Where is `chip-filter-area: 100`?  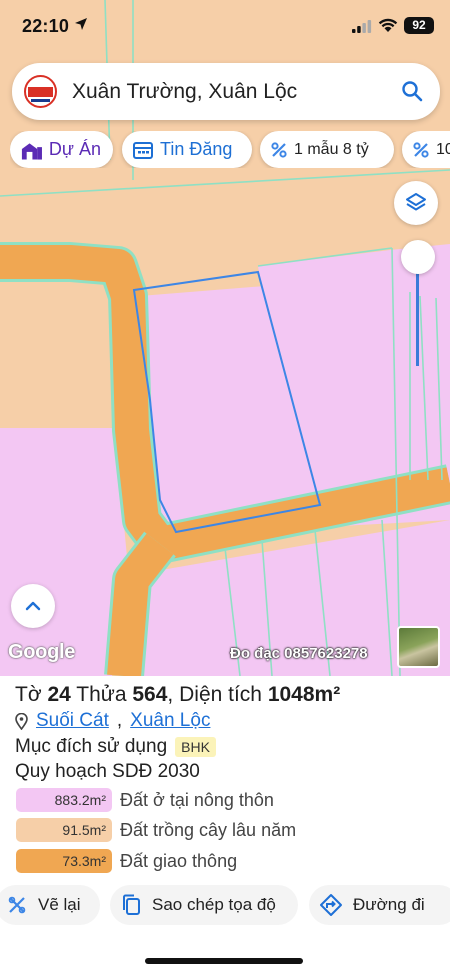
chip-filter-area: 100 is located at coordinates (426, 149).